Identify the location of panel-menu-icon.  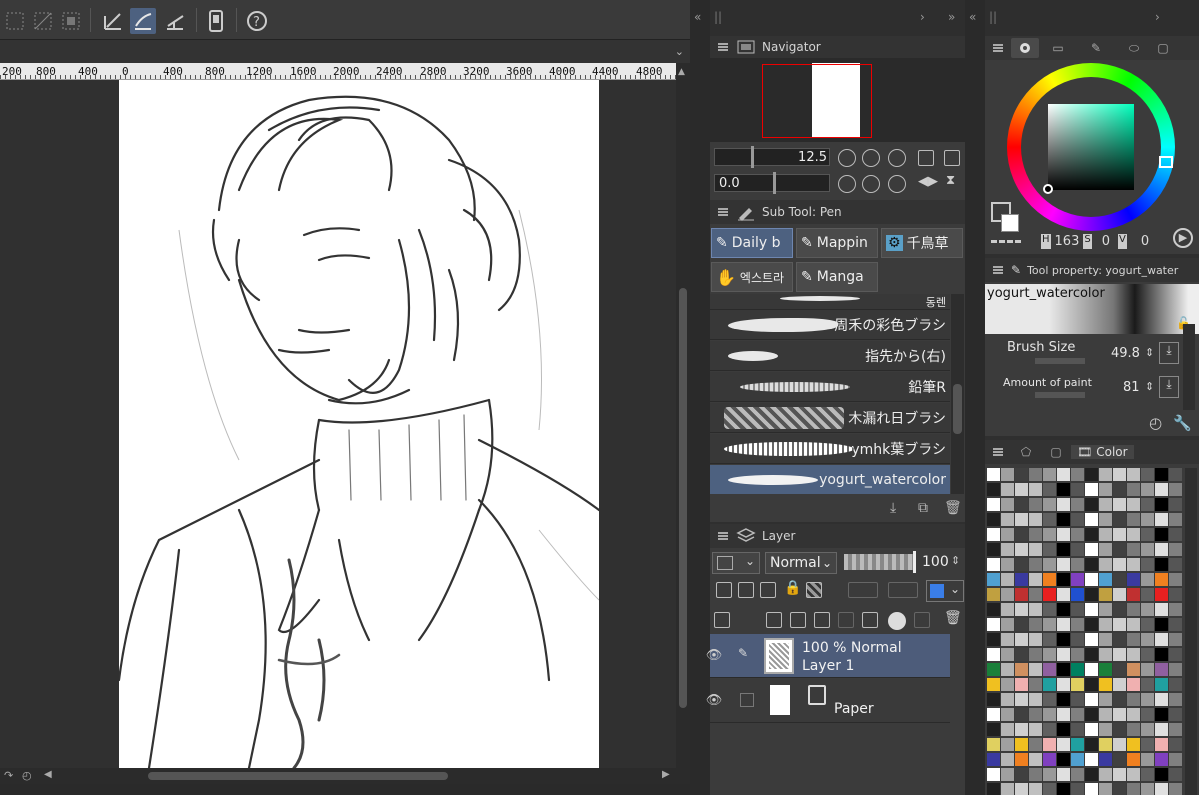
(723, 47).